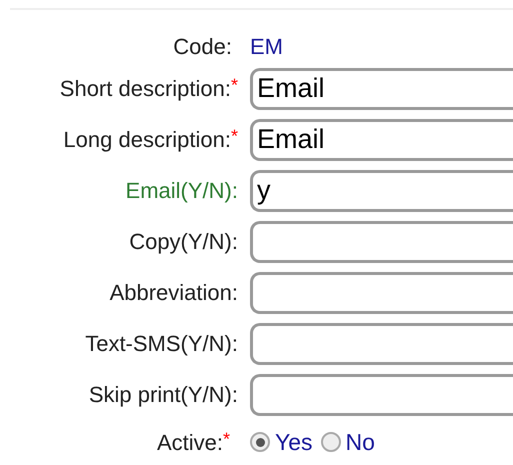  I want to click on text-field: y, so click(381, 191).